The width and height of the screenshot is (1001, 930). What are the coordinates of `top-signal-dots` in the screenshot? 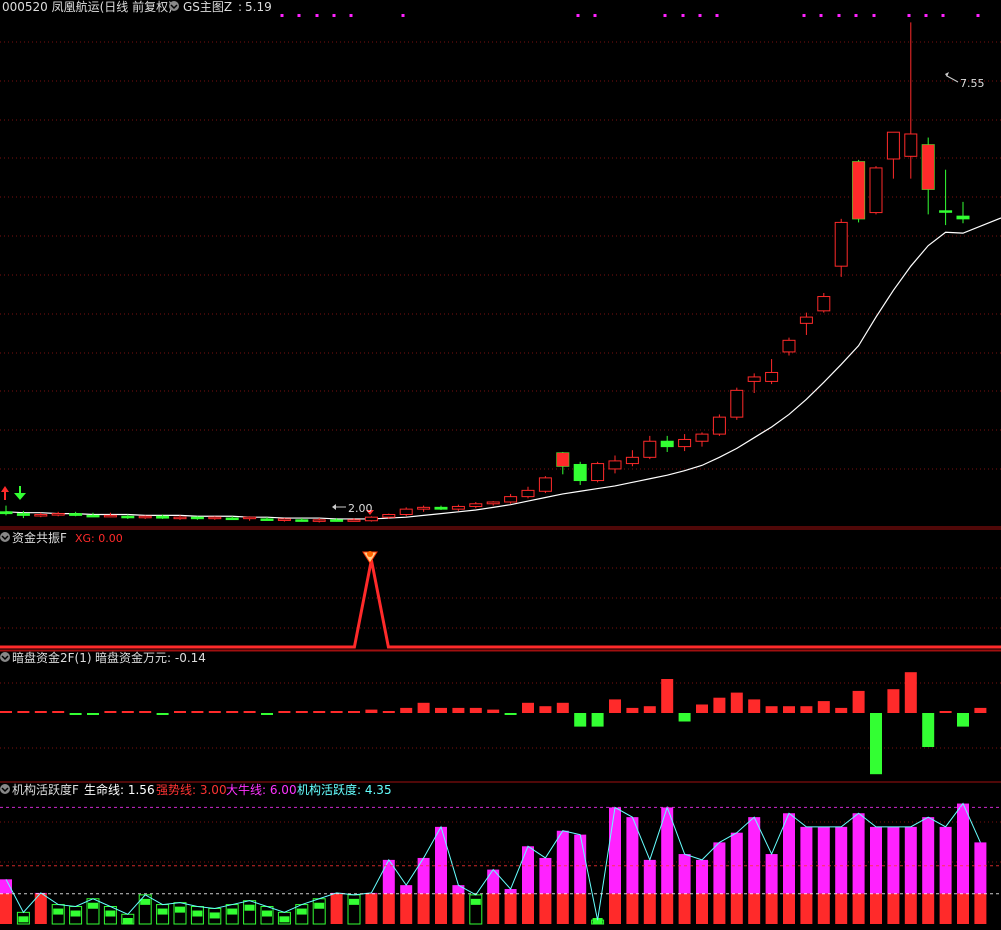 It's located at (630, 15).